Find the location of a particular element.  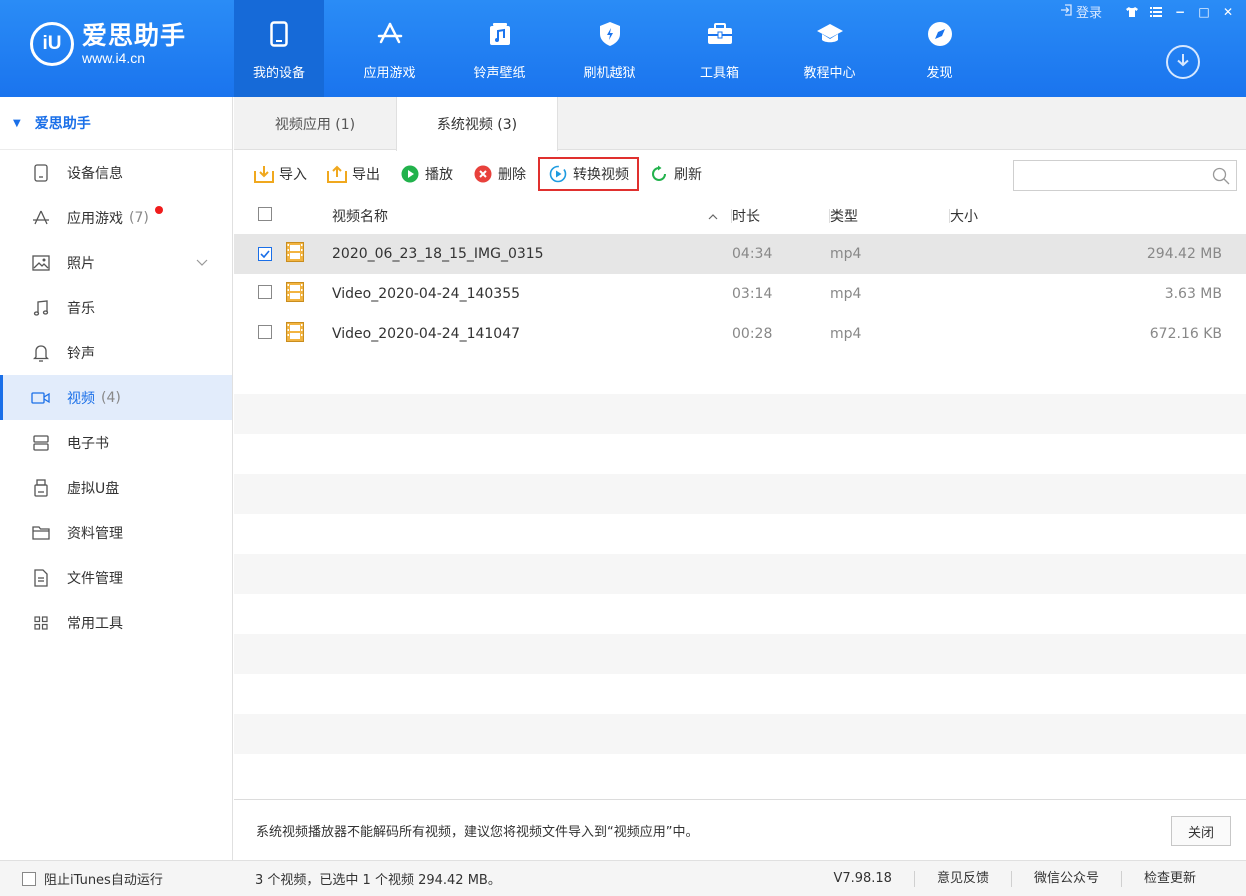

refresh-button: 刷新 is located at coordinates (675, 174).